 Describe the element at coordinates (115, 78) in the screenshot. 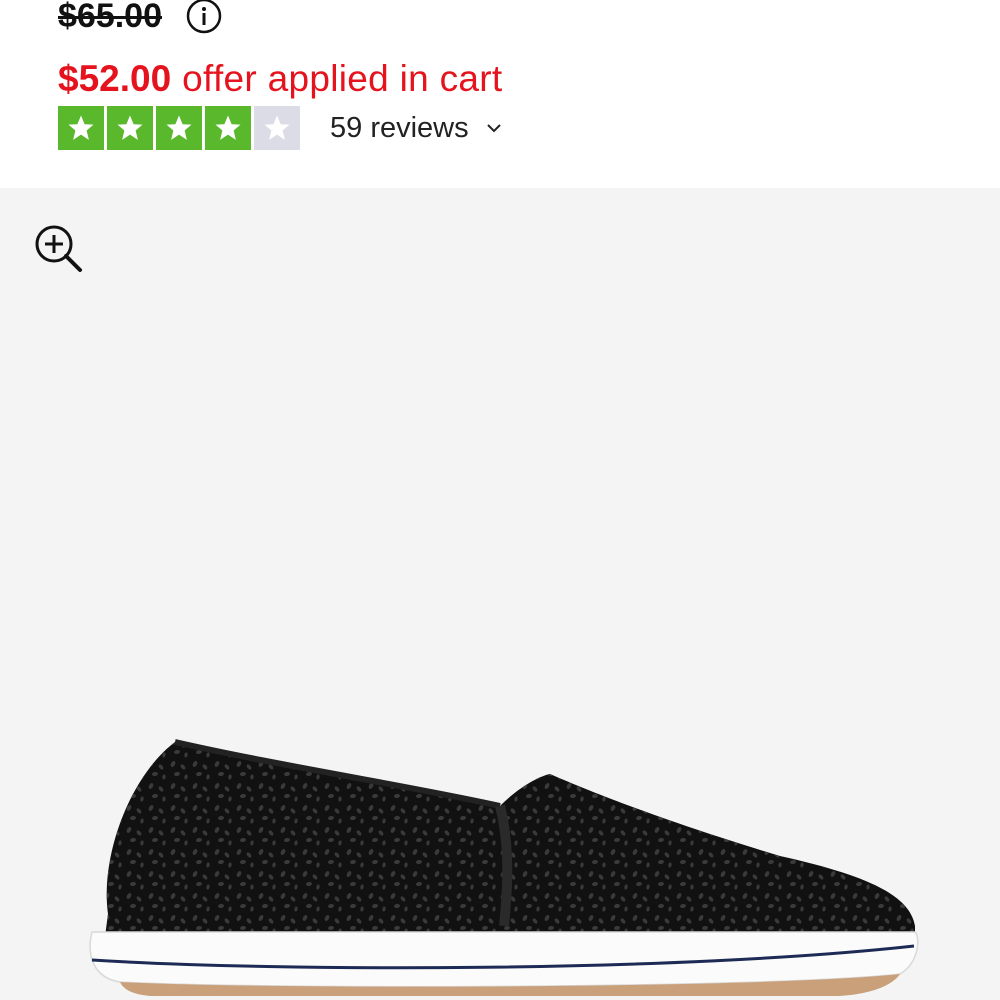

I see `sale-price: $52.00` at that location.